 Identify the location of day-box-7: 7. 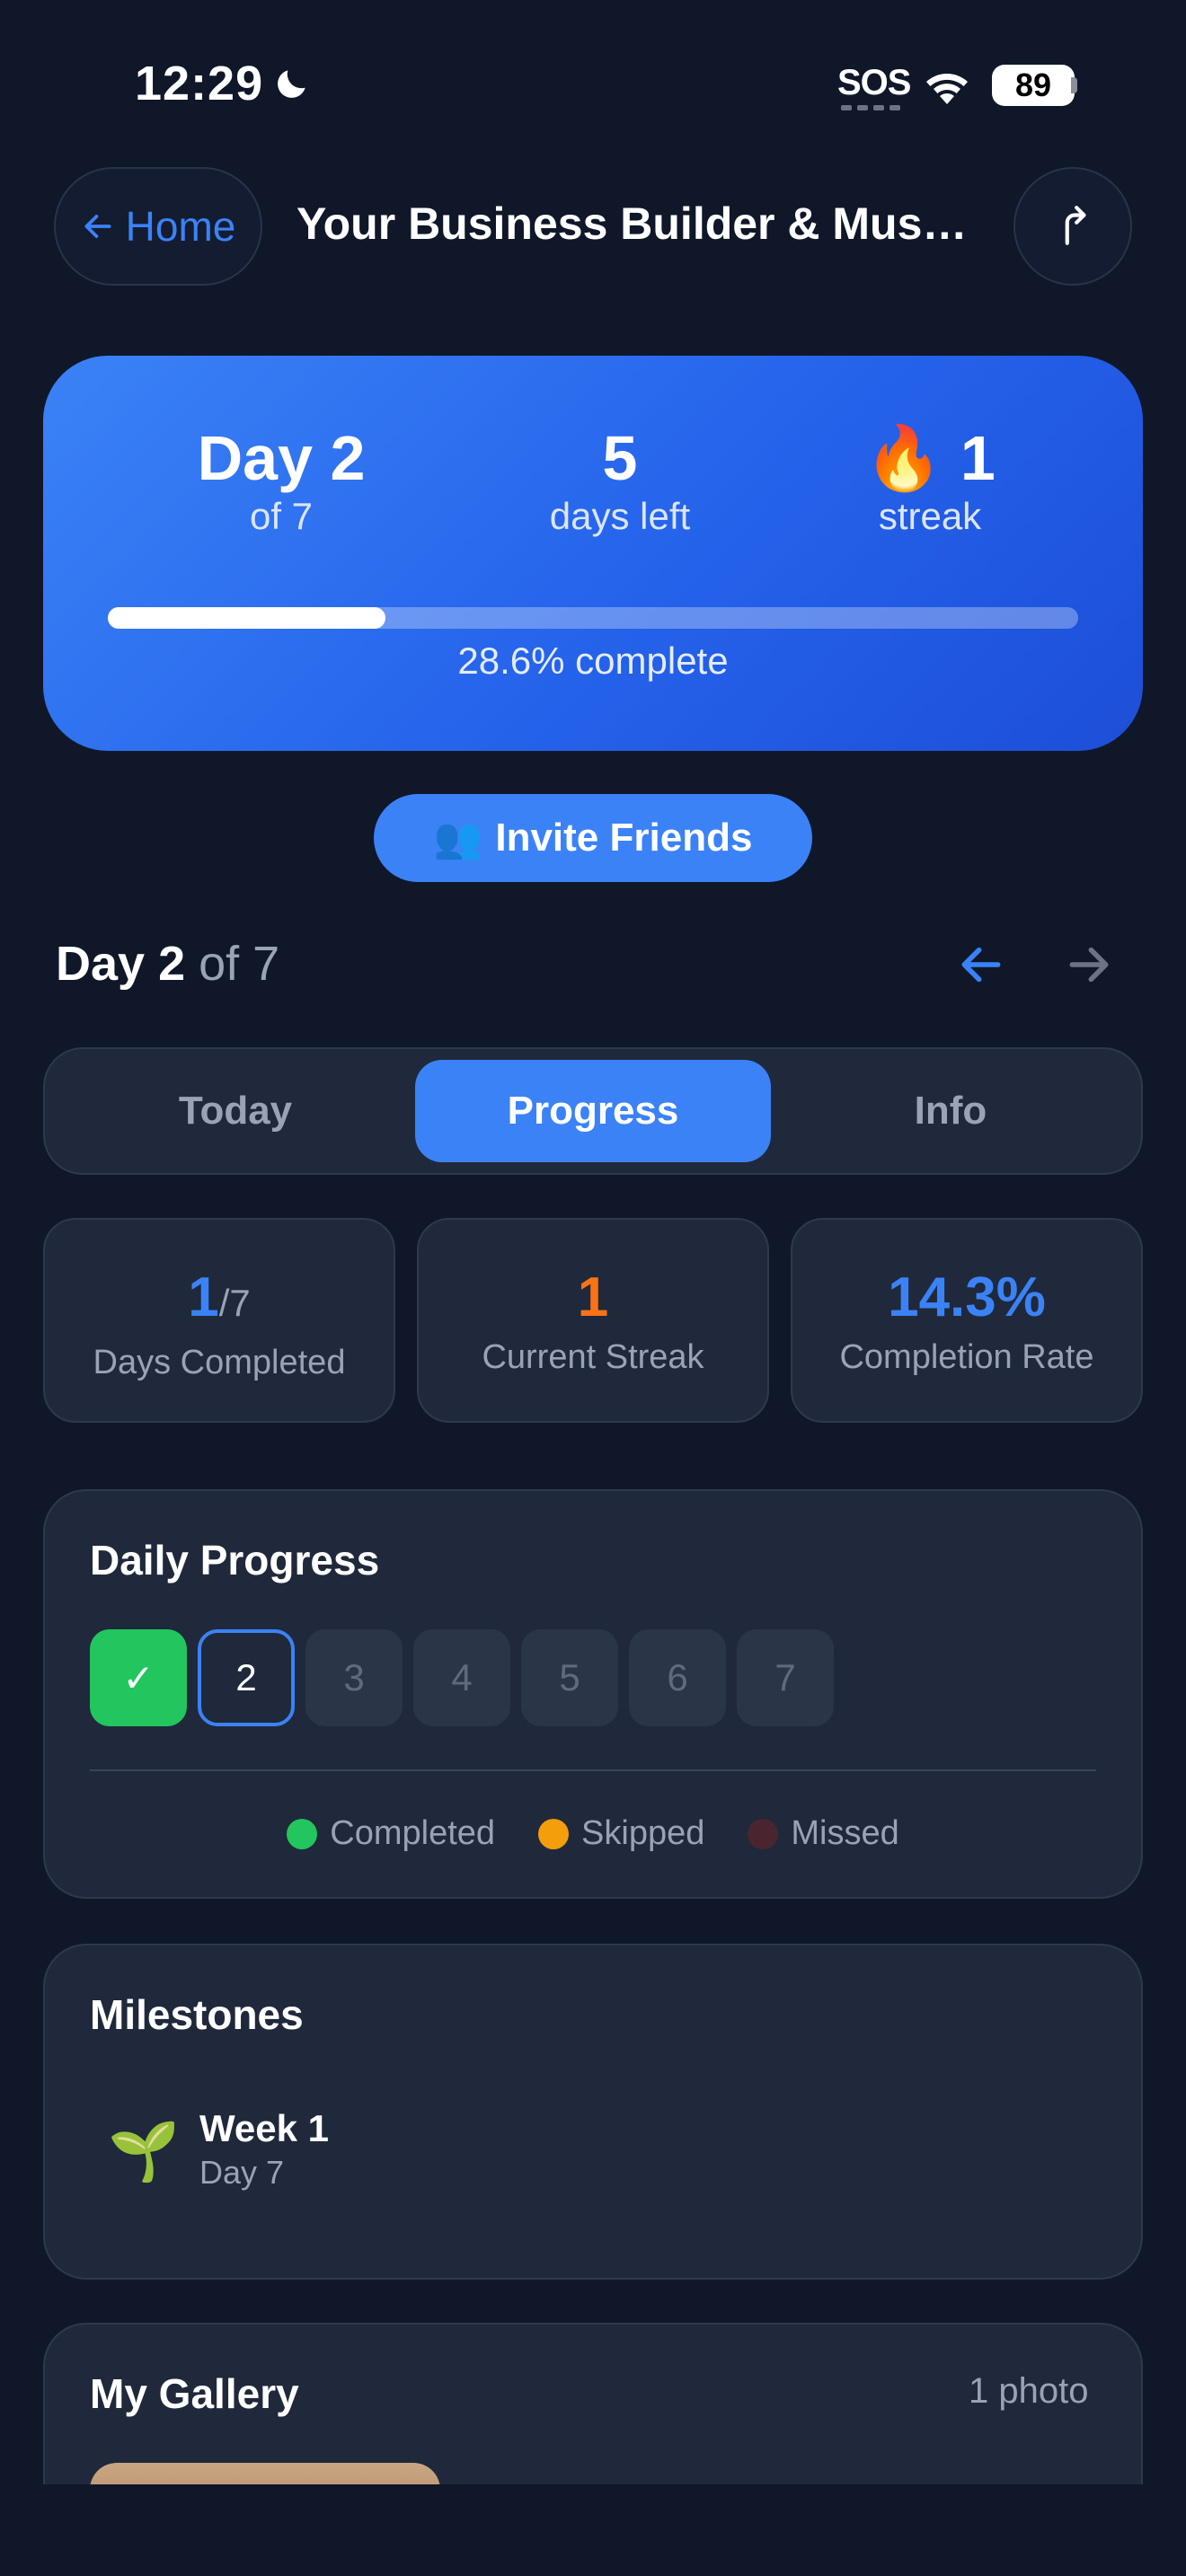
(785, 1677).